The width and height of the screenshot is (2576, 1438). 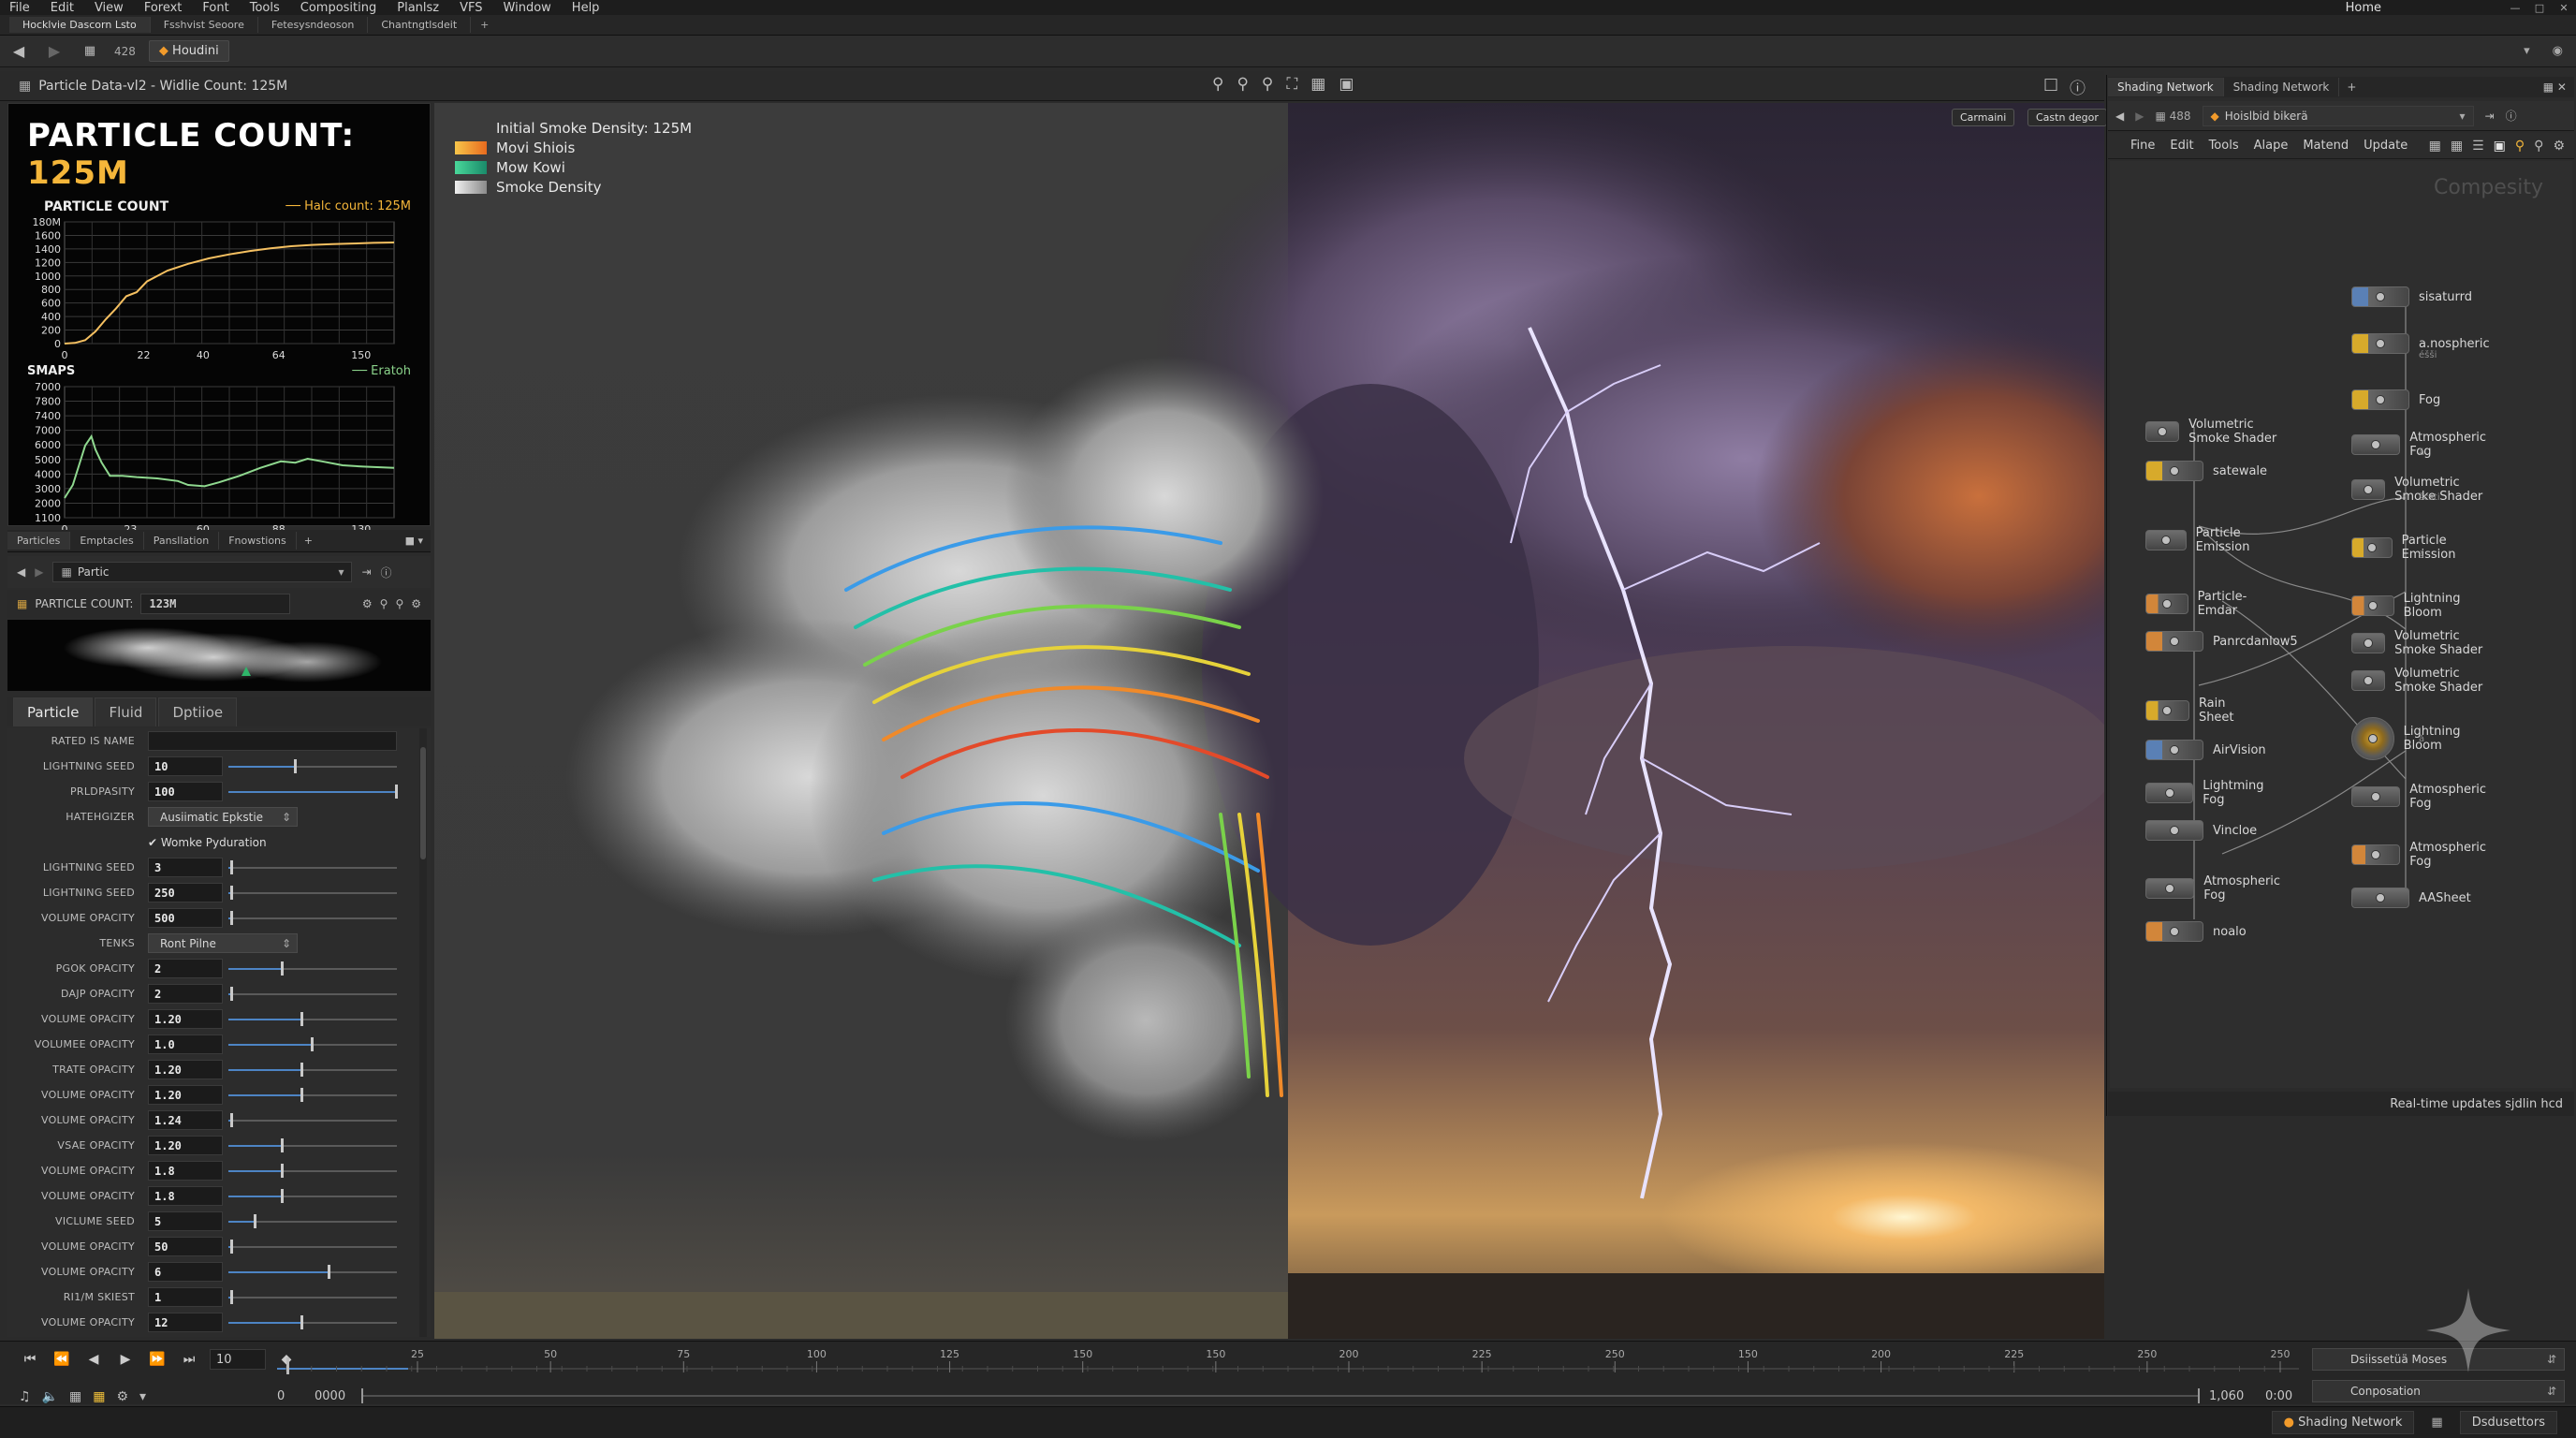 I want to click on menu-forext: Forext, so click(x=163, y=8).